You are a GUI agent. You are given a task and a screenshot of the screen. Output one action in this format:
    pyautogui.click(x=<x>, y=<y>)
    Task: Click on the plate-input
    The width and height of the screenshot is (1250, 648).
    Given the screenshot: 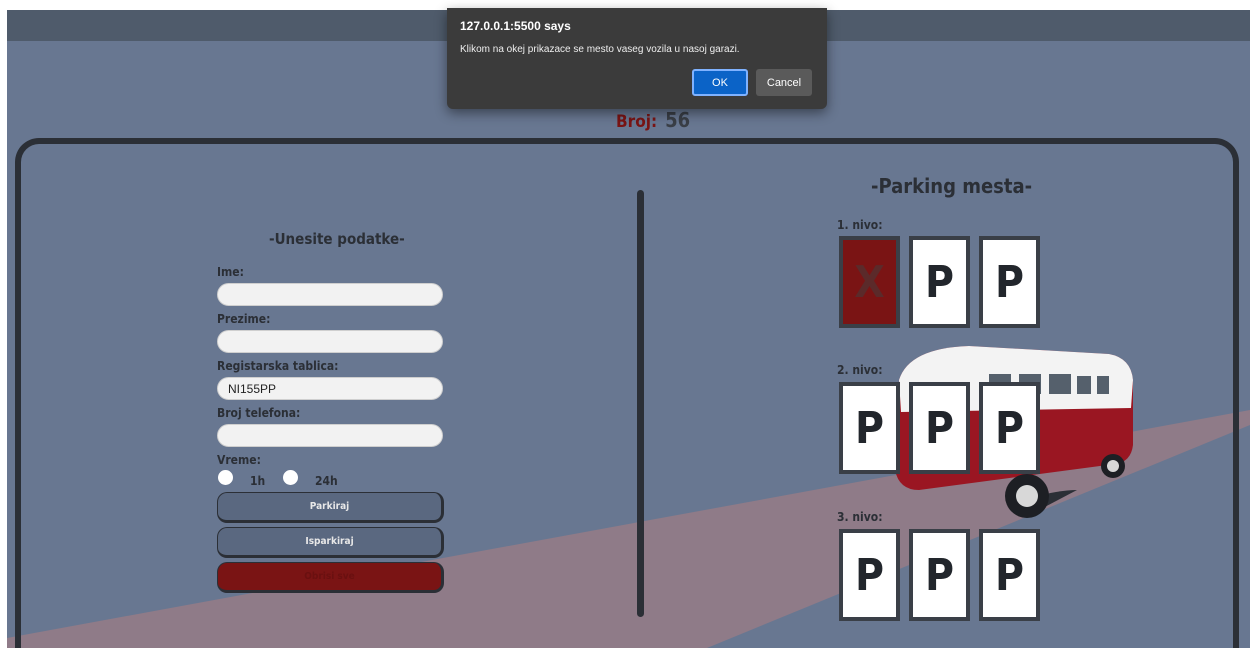 What is the action you would take?
    pyautogui.click(x=330, y=388)
    